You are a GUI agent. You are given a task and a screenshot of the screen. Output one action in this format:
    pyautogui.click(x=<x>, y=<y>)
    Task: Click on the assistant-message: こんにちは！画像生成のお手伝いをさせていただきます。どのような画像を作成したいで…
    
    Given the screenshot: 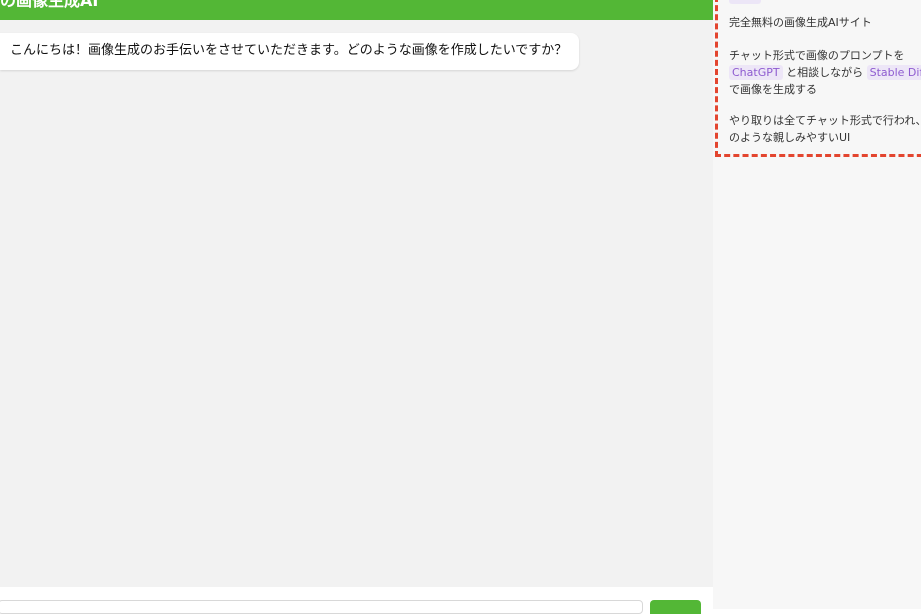 What is the action you would take?
    pyautogui.click(x=290, y=51)
    